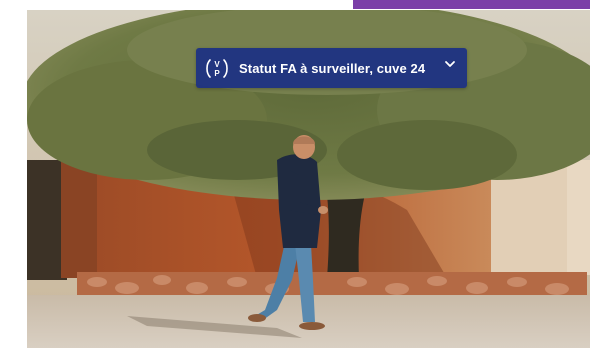  Describe the element at coordinates (471, 4) in the screenshot. I see `accent-bar` at that location.